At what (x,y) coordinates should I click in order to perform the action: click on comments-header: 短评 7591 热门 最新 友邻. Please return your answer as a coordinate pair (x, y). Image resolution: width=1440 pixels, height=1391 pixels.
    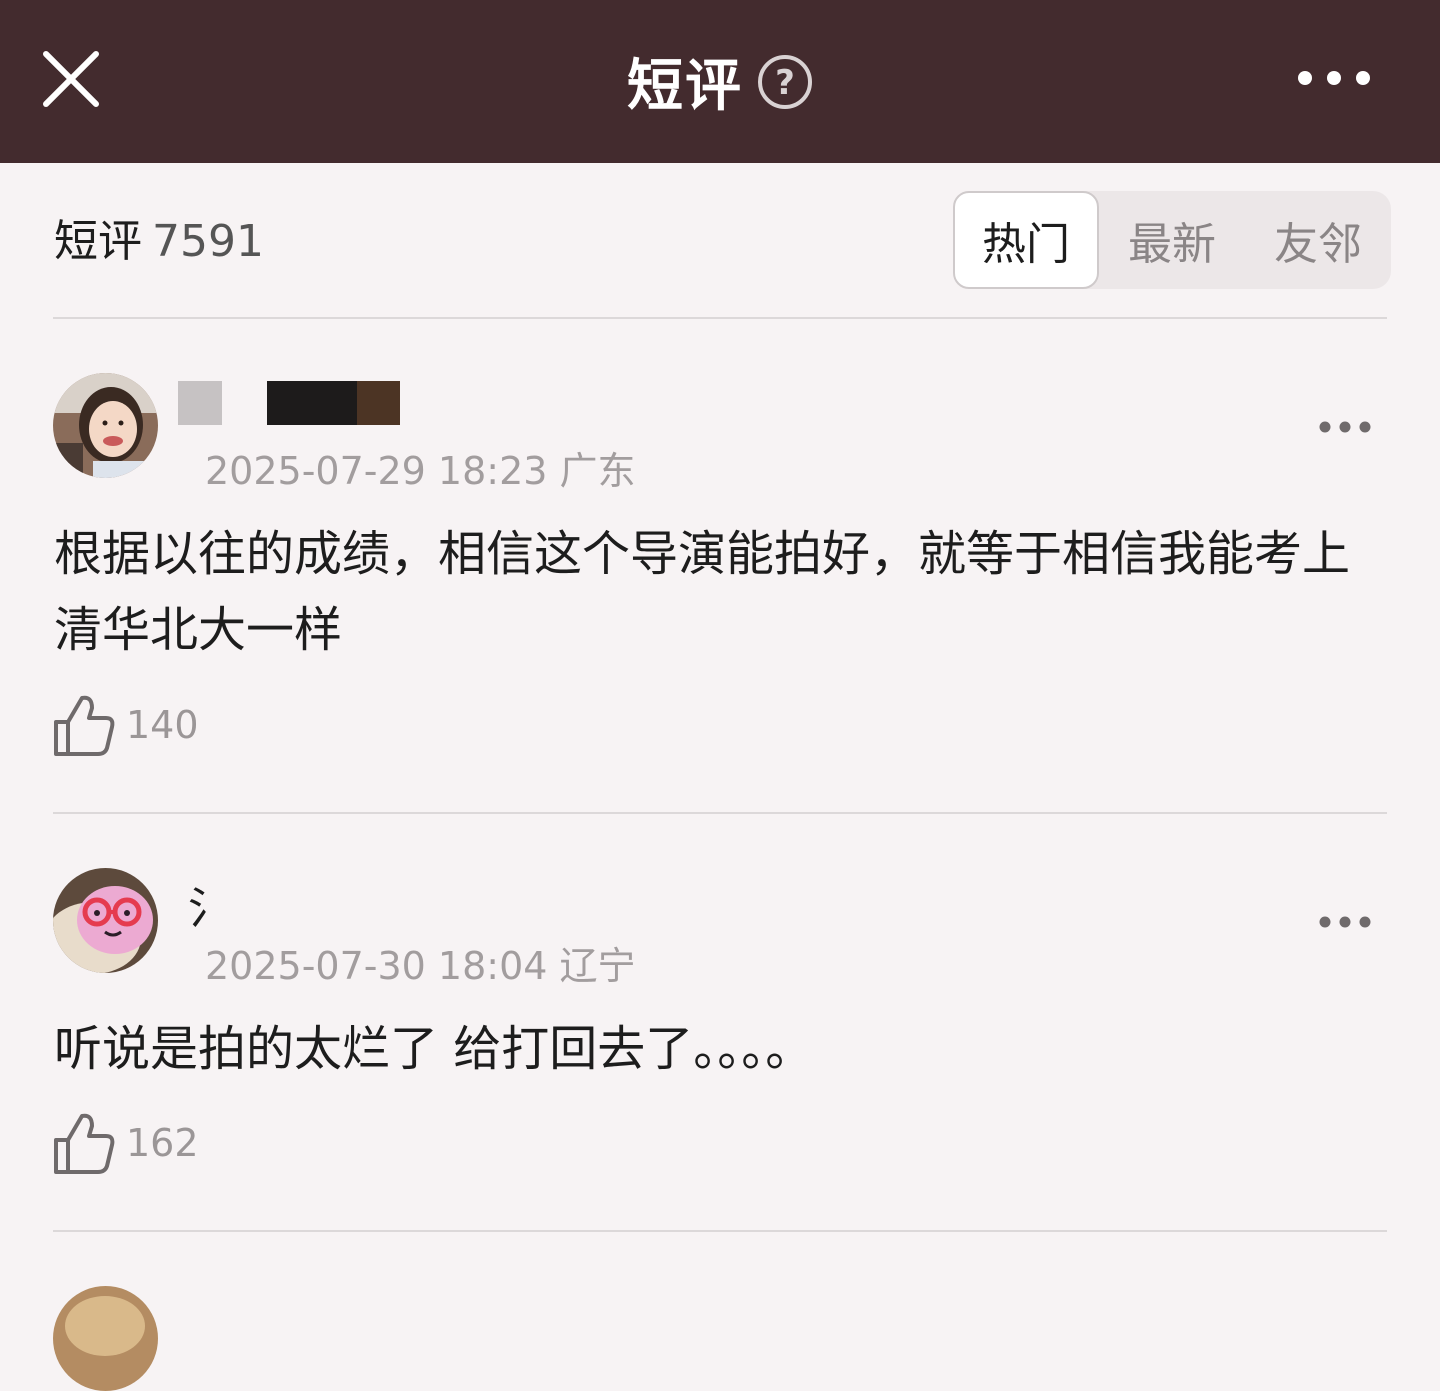
    Looking at the image, I should click on (720, 241).